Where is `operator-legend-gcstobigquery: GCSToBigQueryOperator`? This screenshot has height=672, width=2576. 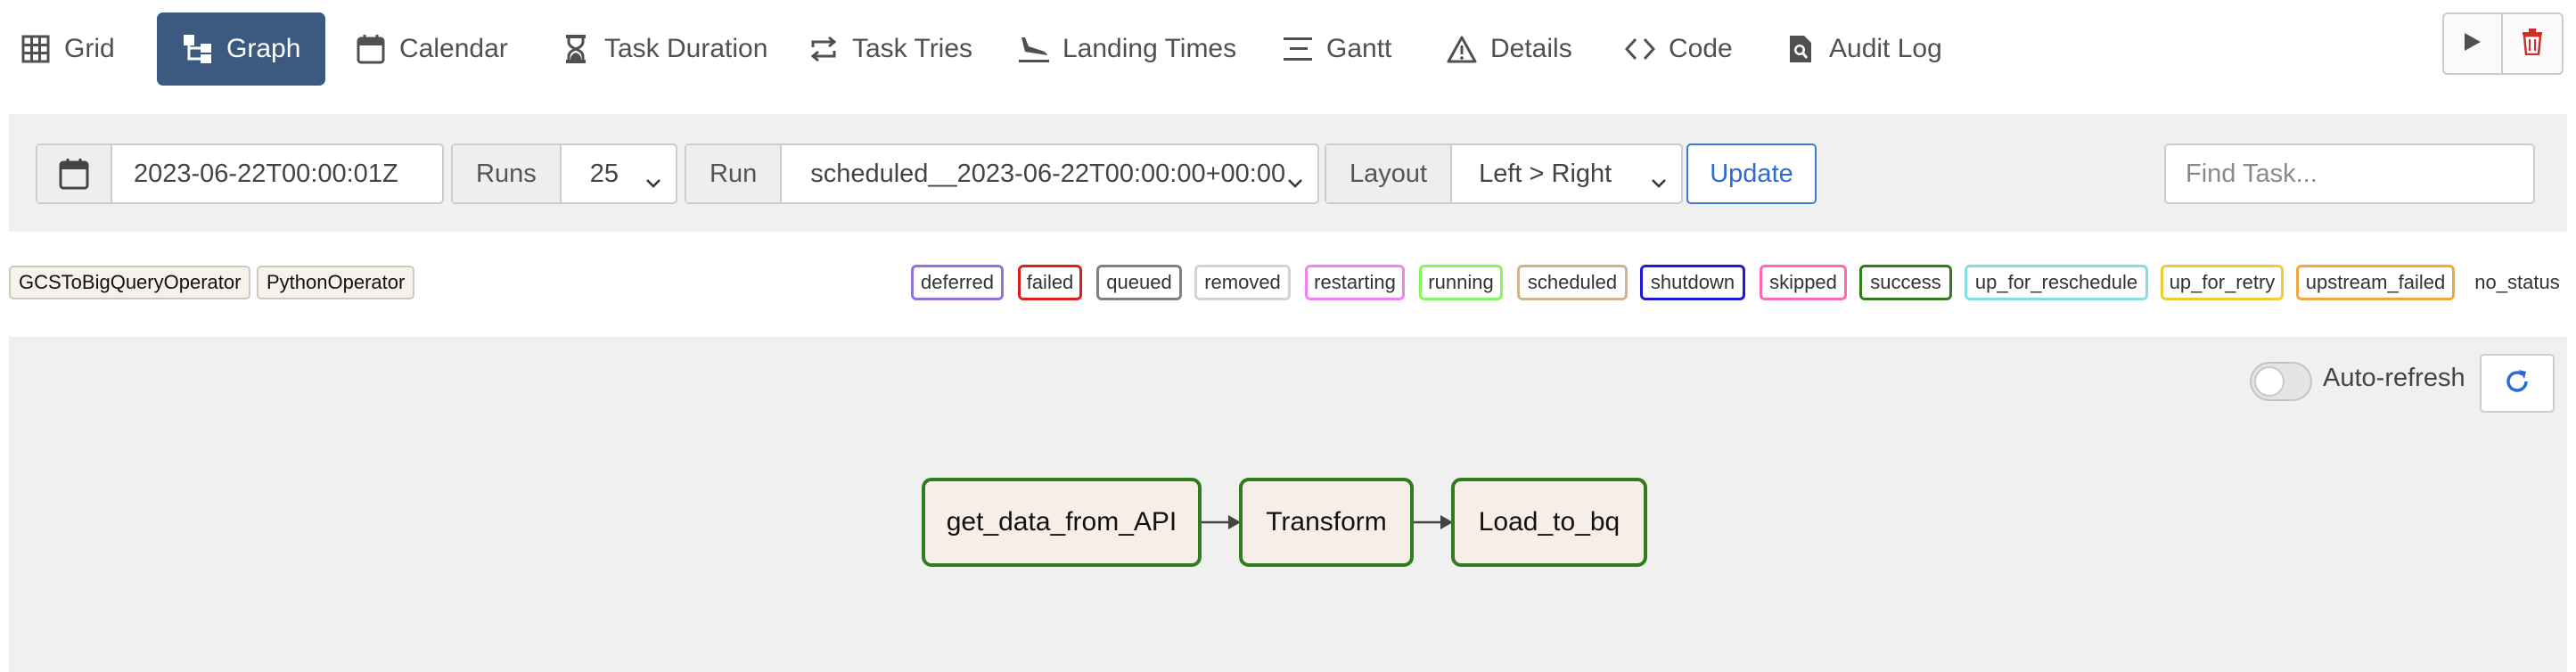
operator-legend-gcstobigquery: GCSToBigQueryOperator is located at coordinates (130, 282).